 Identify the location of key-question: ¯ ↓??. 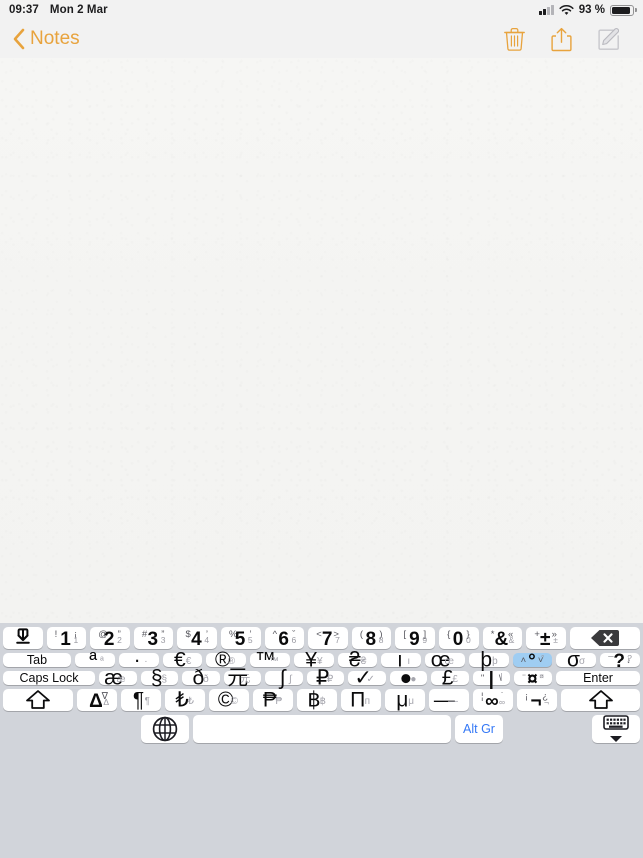
(620, 661).